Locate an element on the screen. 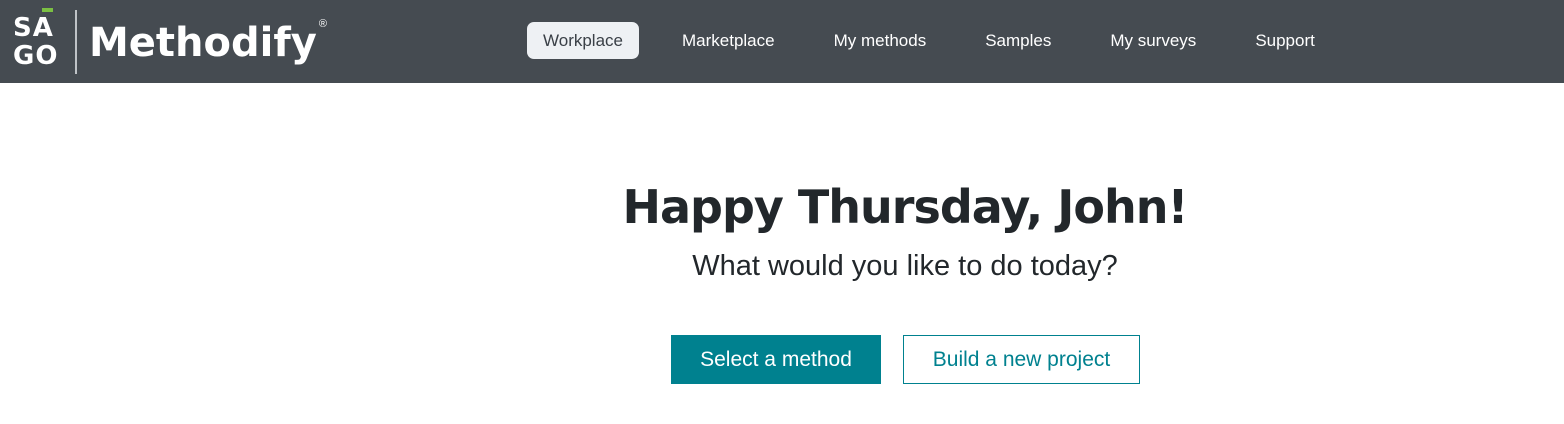  logo-divider is located at coordinates (76, 42).